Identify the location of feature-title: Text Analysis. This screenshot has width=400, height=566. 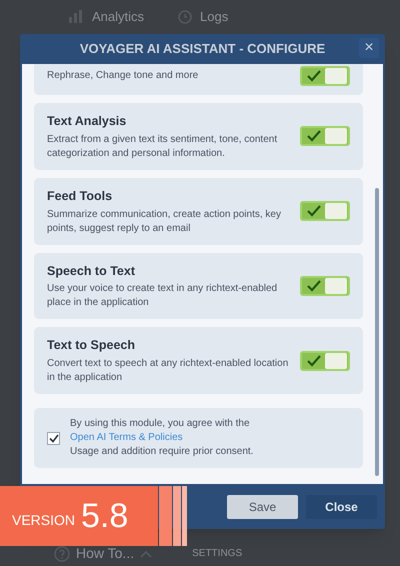
(87, 121).